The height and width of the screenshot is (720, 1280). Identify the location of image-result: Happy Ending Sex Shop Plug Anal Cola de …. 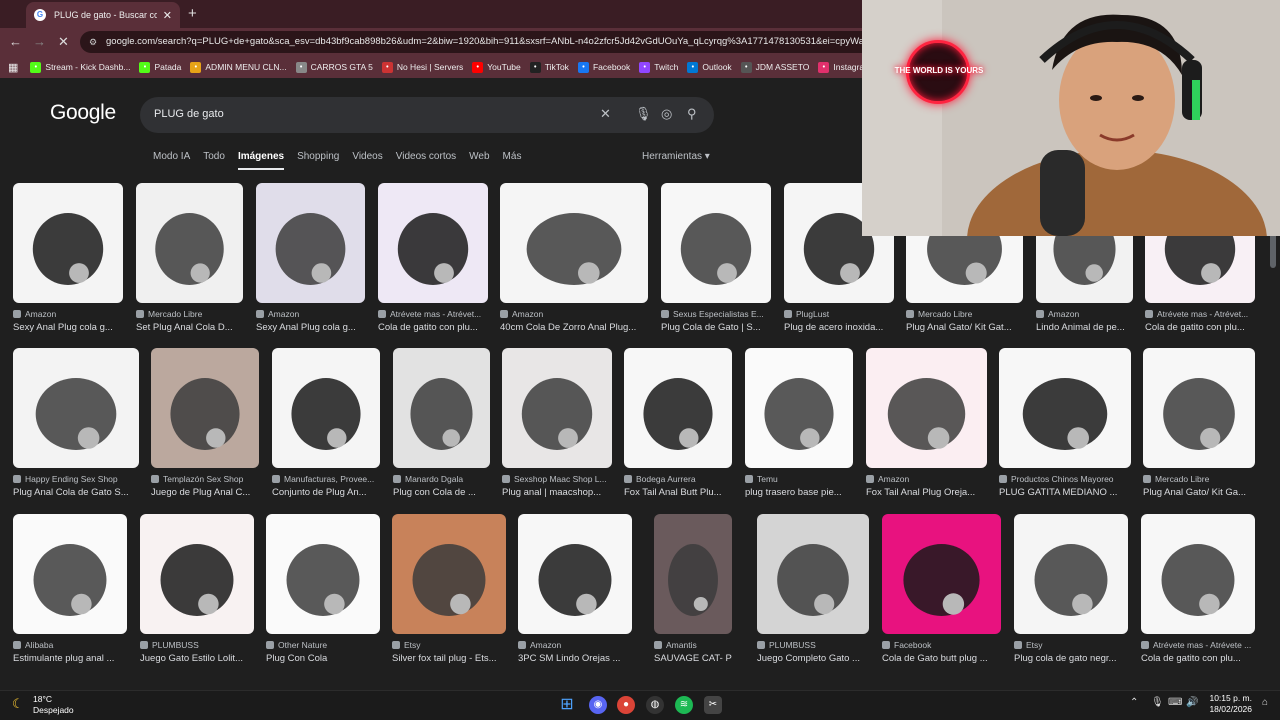
(76, 428).